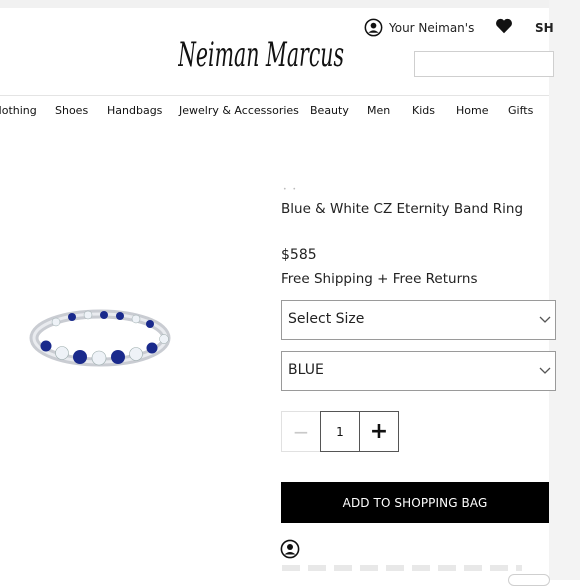 The height and width of the screenshot is (586, 580). I want to click on nav-item-shoes: Shoes, so click(71, 110).